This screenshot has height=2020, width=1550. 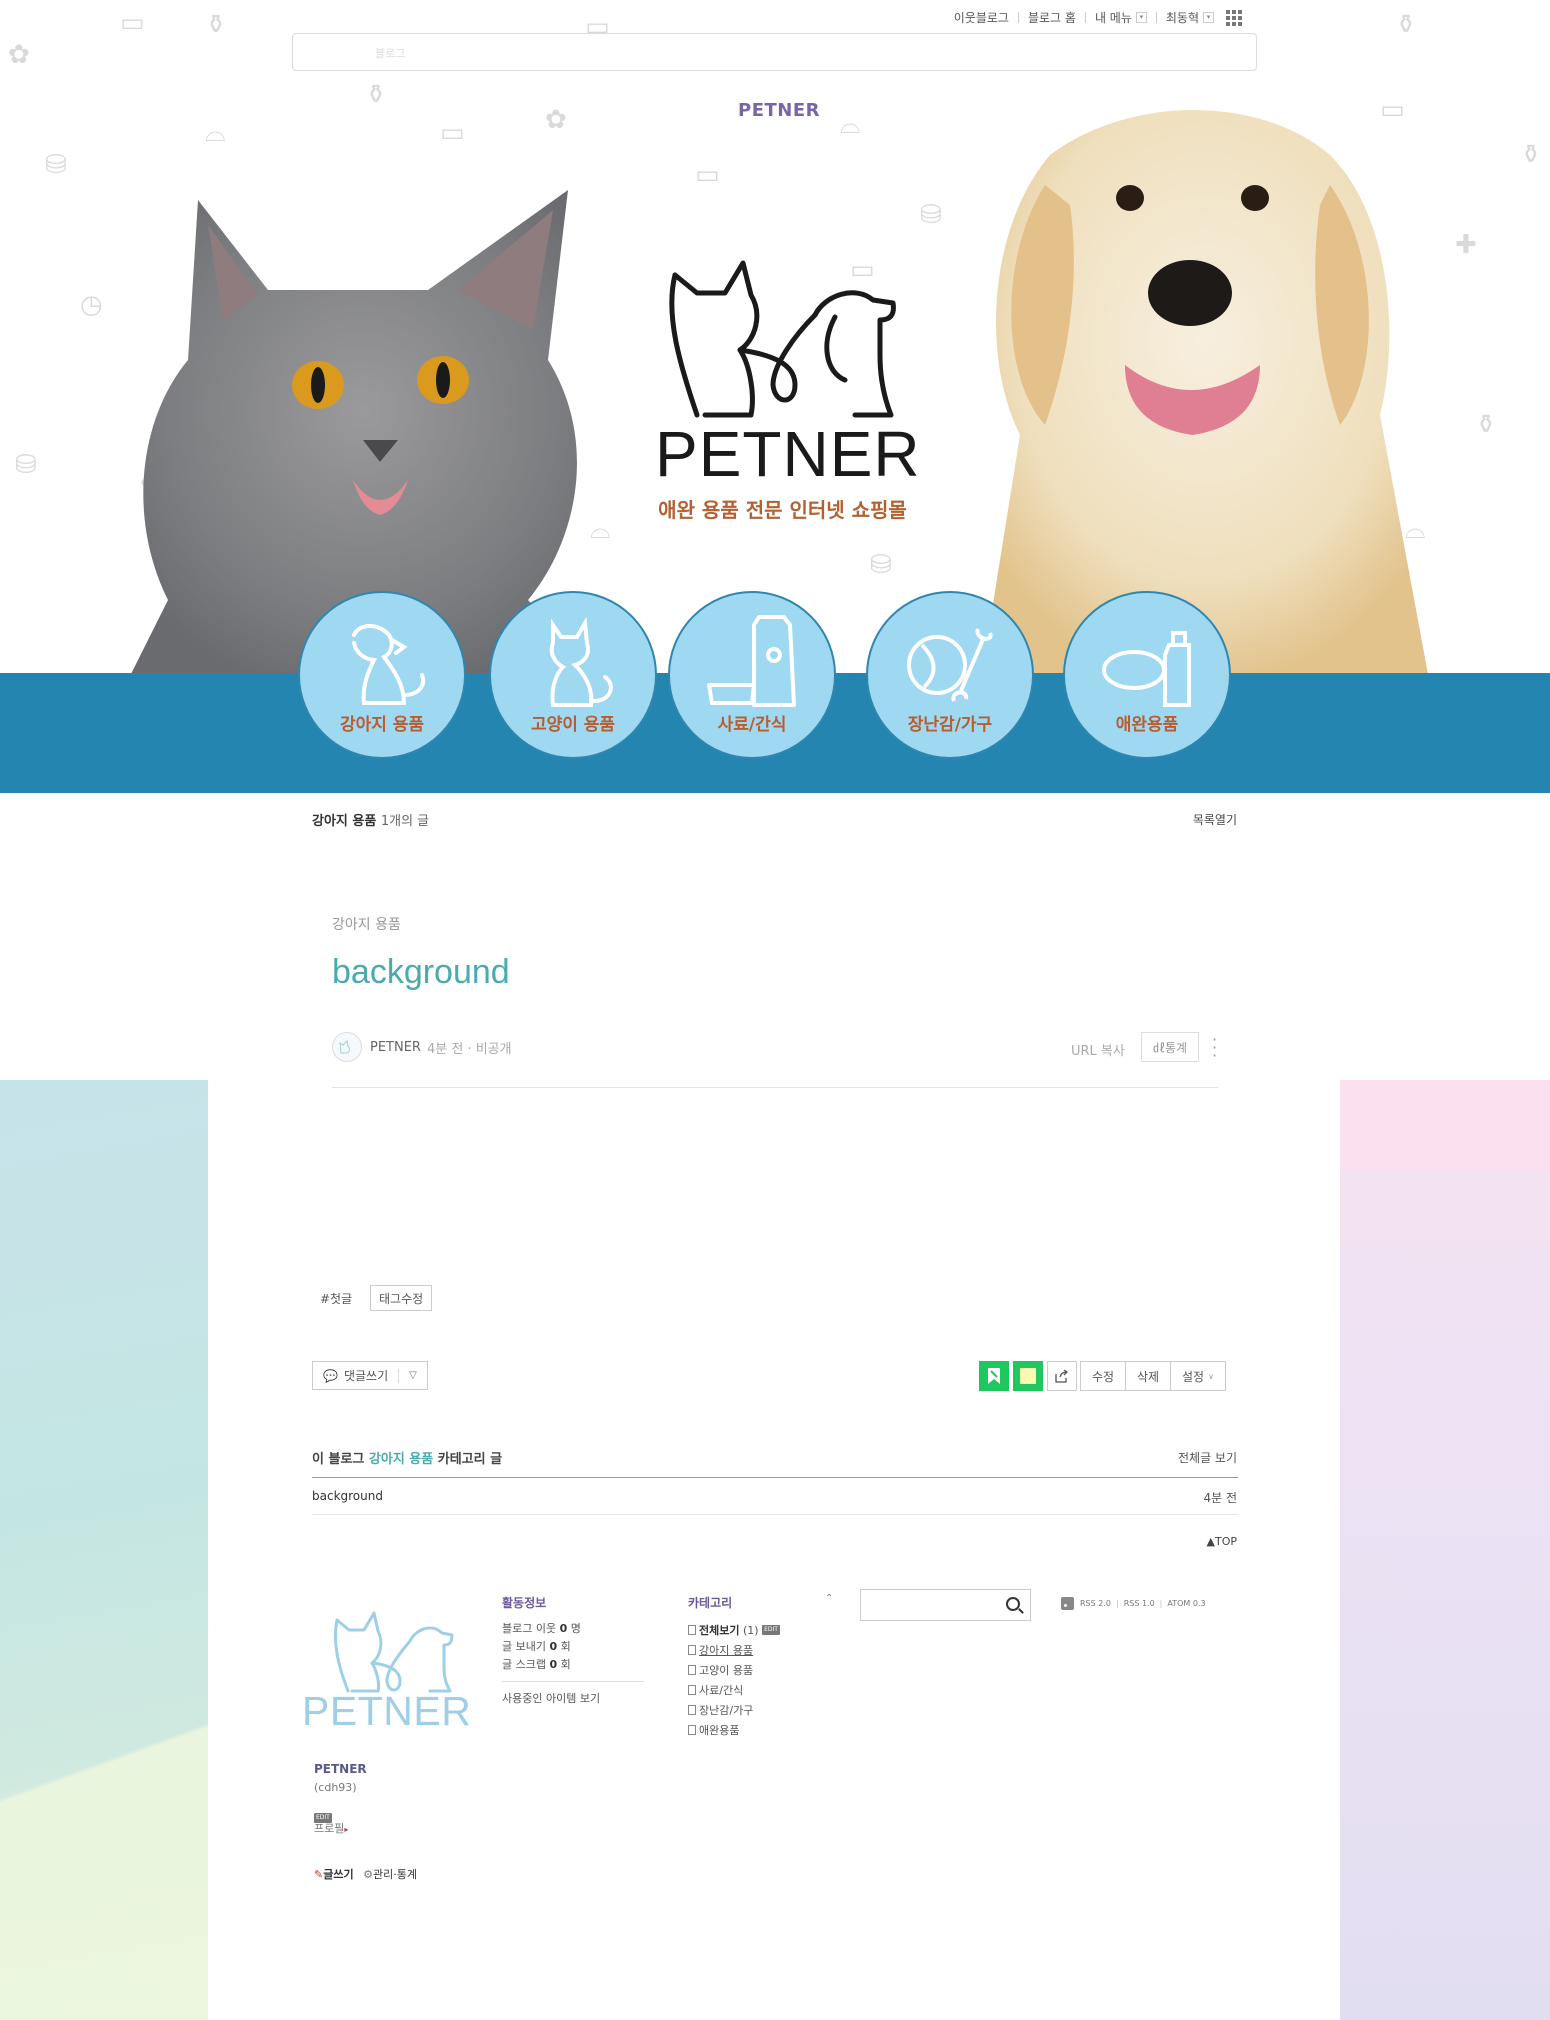 I want to click on activity-stats: 블로그 이웃 0 명 글 보내기 0 회 글 스크랩 0 회, so click(x=541, y=1647).